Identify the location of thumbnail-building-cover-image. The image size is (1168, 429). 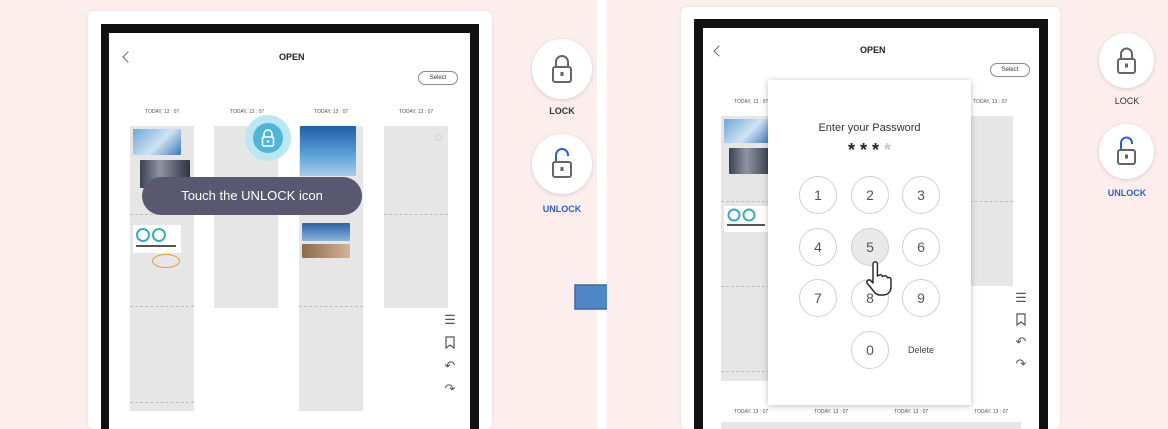
(328, 151).